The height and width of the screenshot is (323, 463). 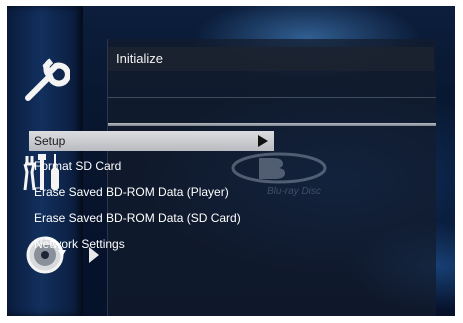 I want to click on wrench-icon, so click(x=45, y=83).